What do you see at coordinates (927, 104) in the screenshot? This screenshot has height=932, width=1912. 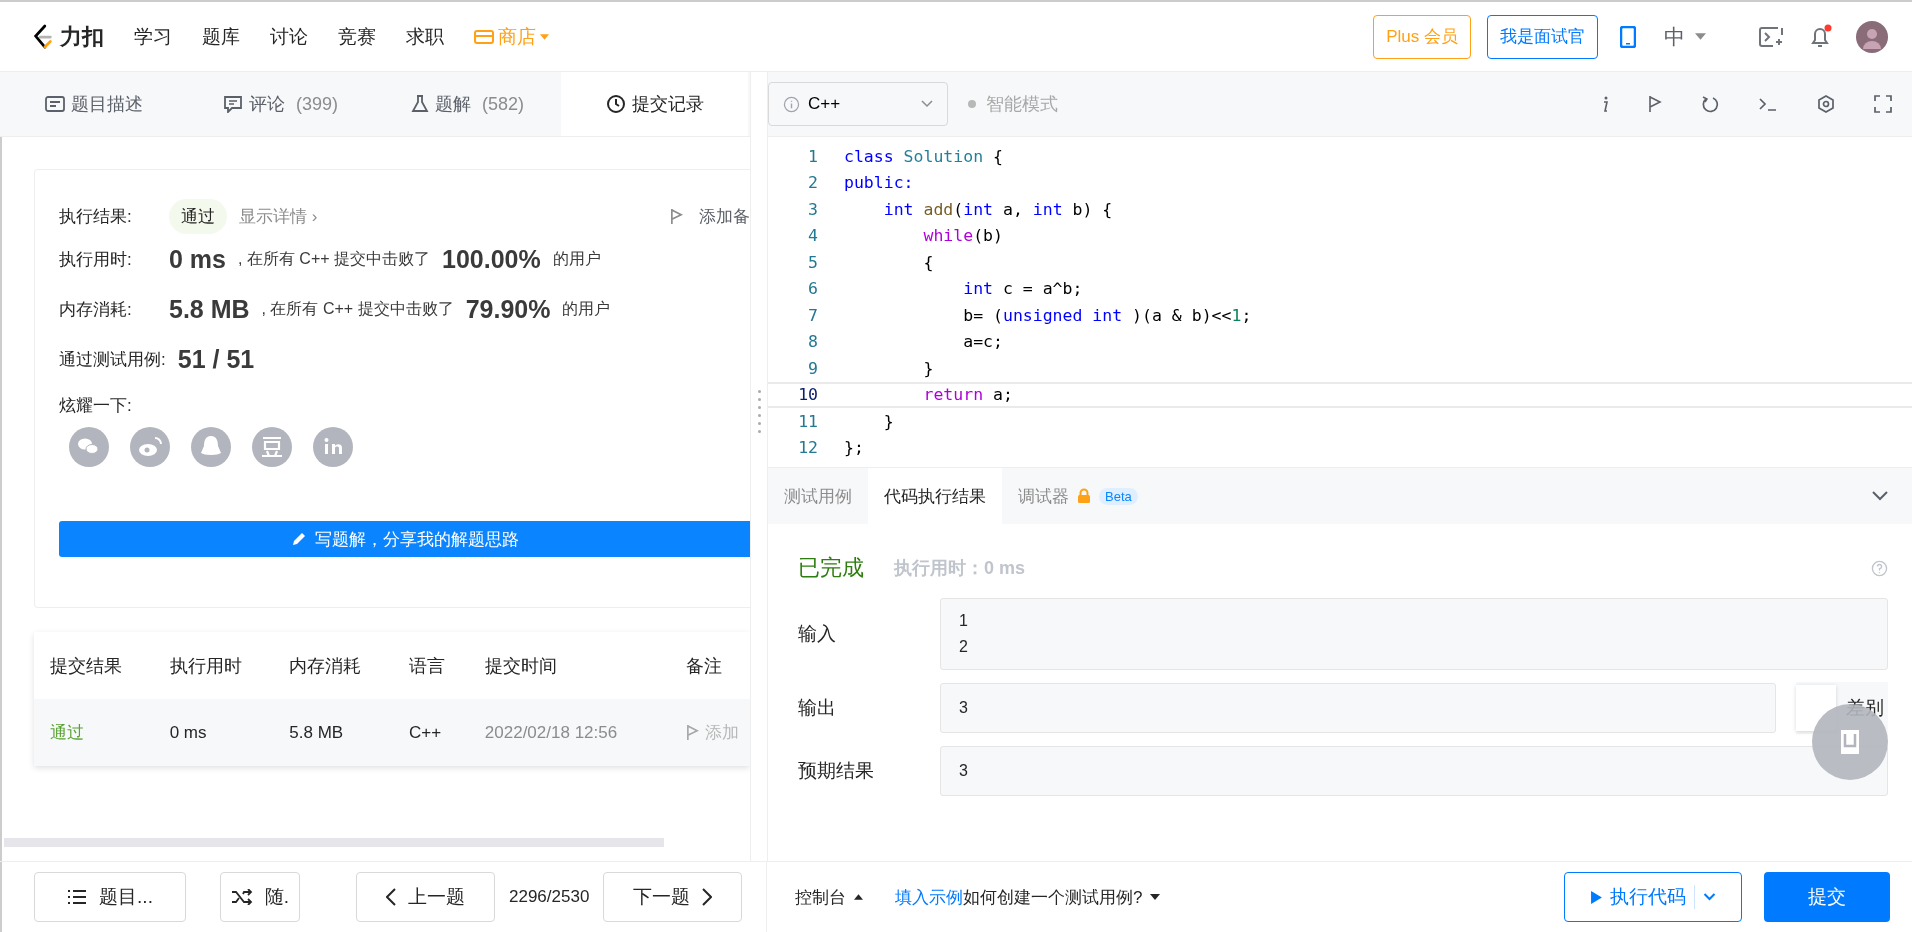 I see `chevron-down-icon` at bounding box center [927, 104].